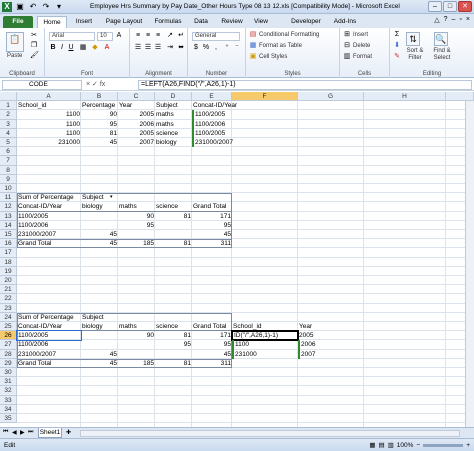 The image size is (474, 451). I want to click on pivot1-value: 81, so click(173, 216).